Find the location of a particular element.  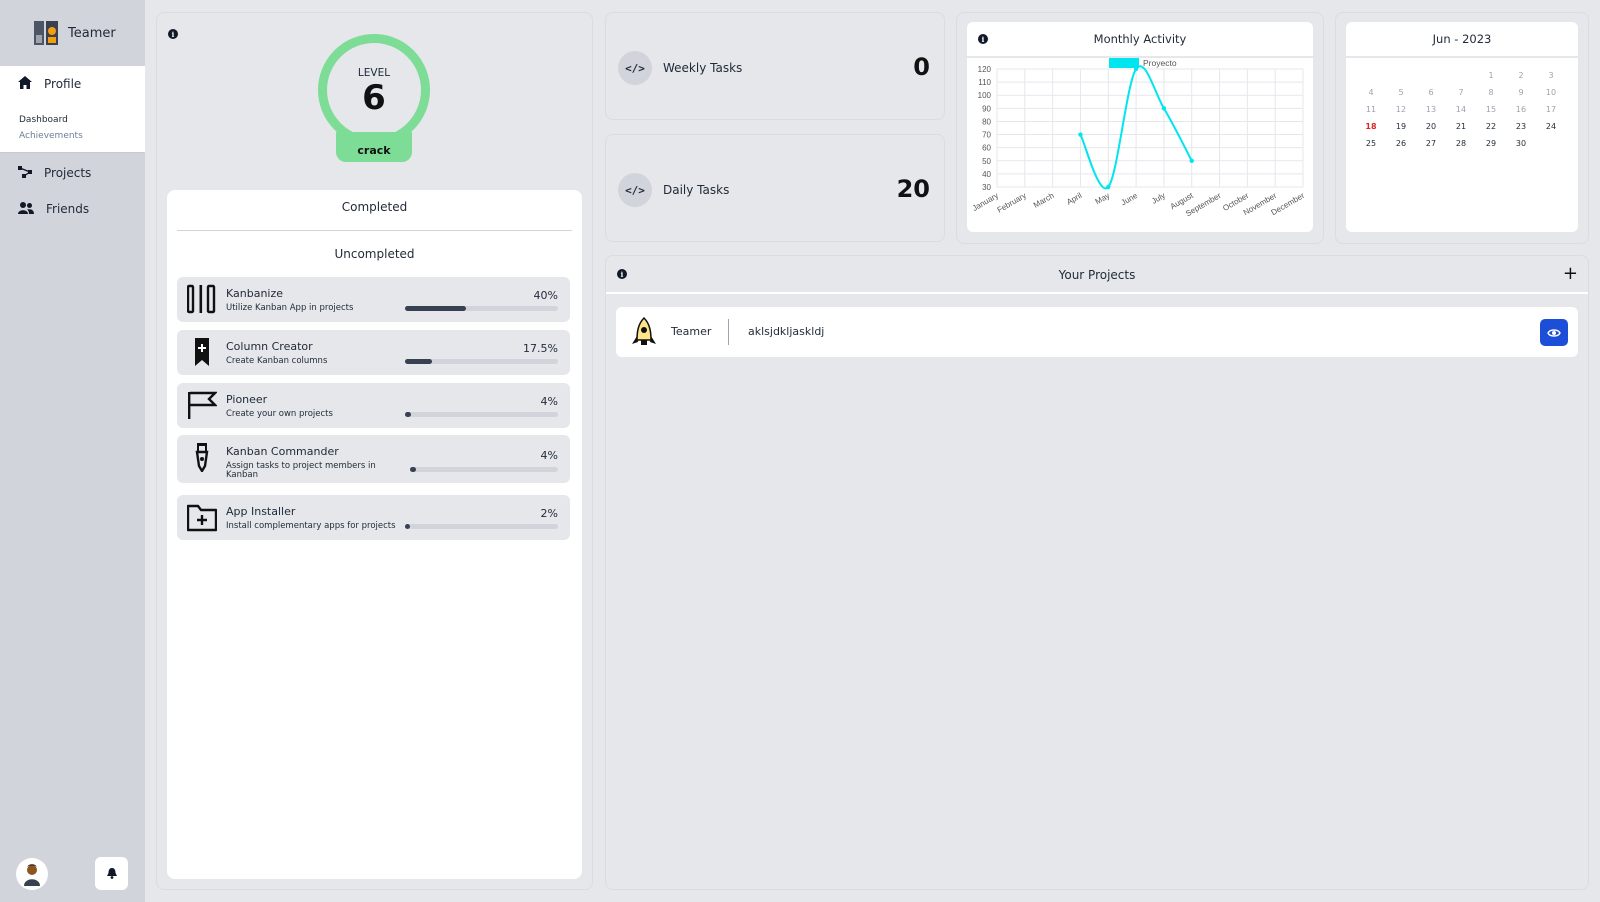

y-tick-label: 100 is located at coordinates (985, 95).